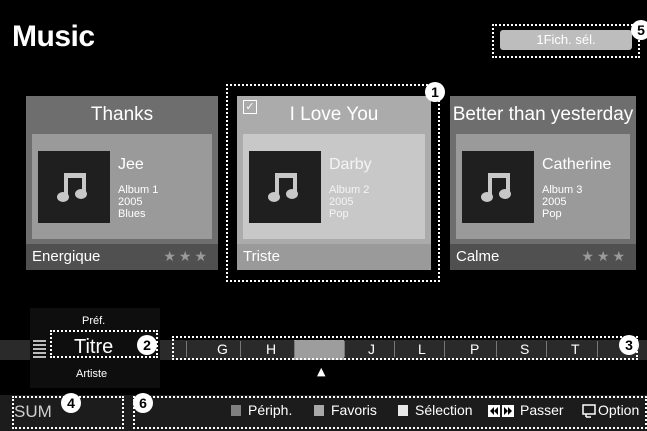 The width and height of the screenshot is (647, 431). I want to click on callout-badge-6: 6, so click(143, 403).